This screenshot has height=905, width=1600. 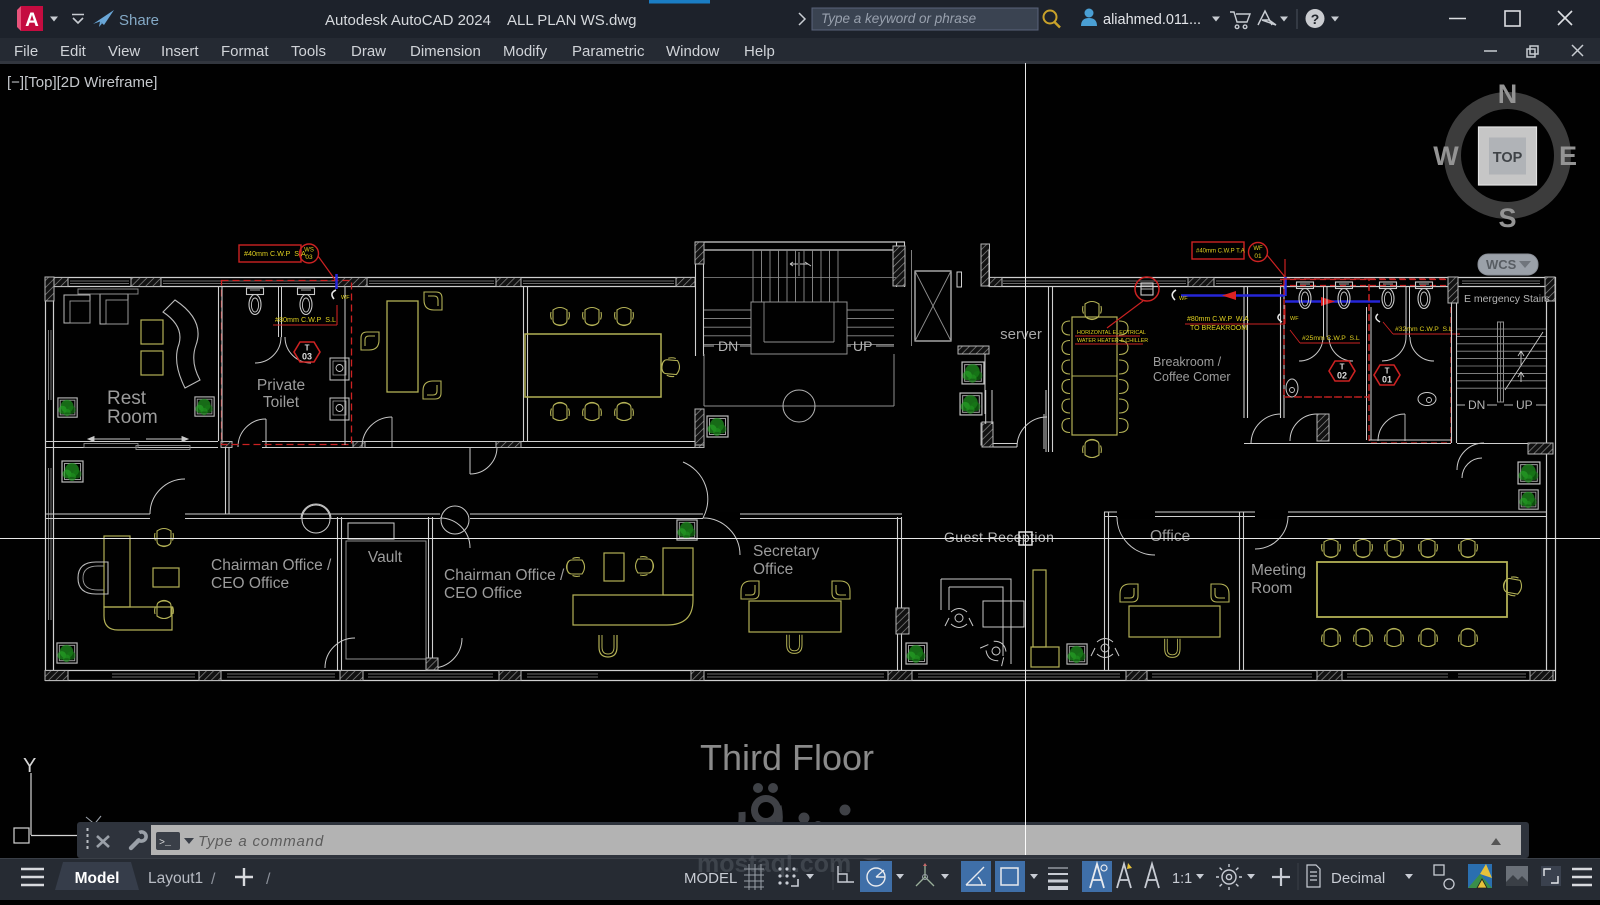 What do you see at coordinates (1192, 377) in the screenshot?
I see `svg-text: Coffee Comer` at bounding box center [1192, 377].